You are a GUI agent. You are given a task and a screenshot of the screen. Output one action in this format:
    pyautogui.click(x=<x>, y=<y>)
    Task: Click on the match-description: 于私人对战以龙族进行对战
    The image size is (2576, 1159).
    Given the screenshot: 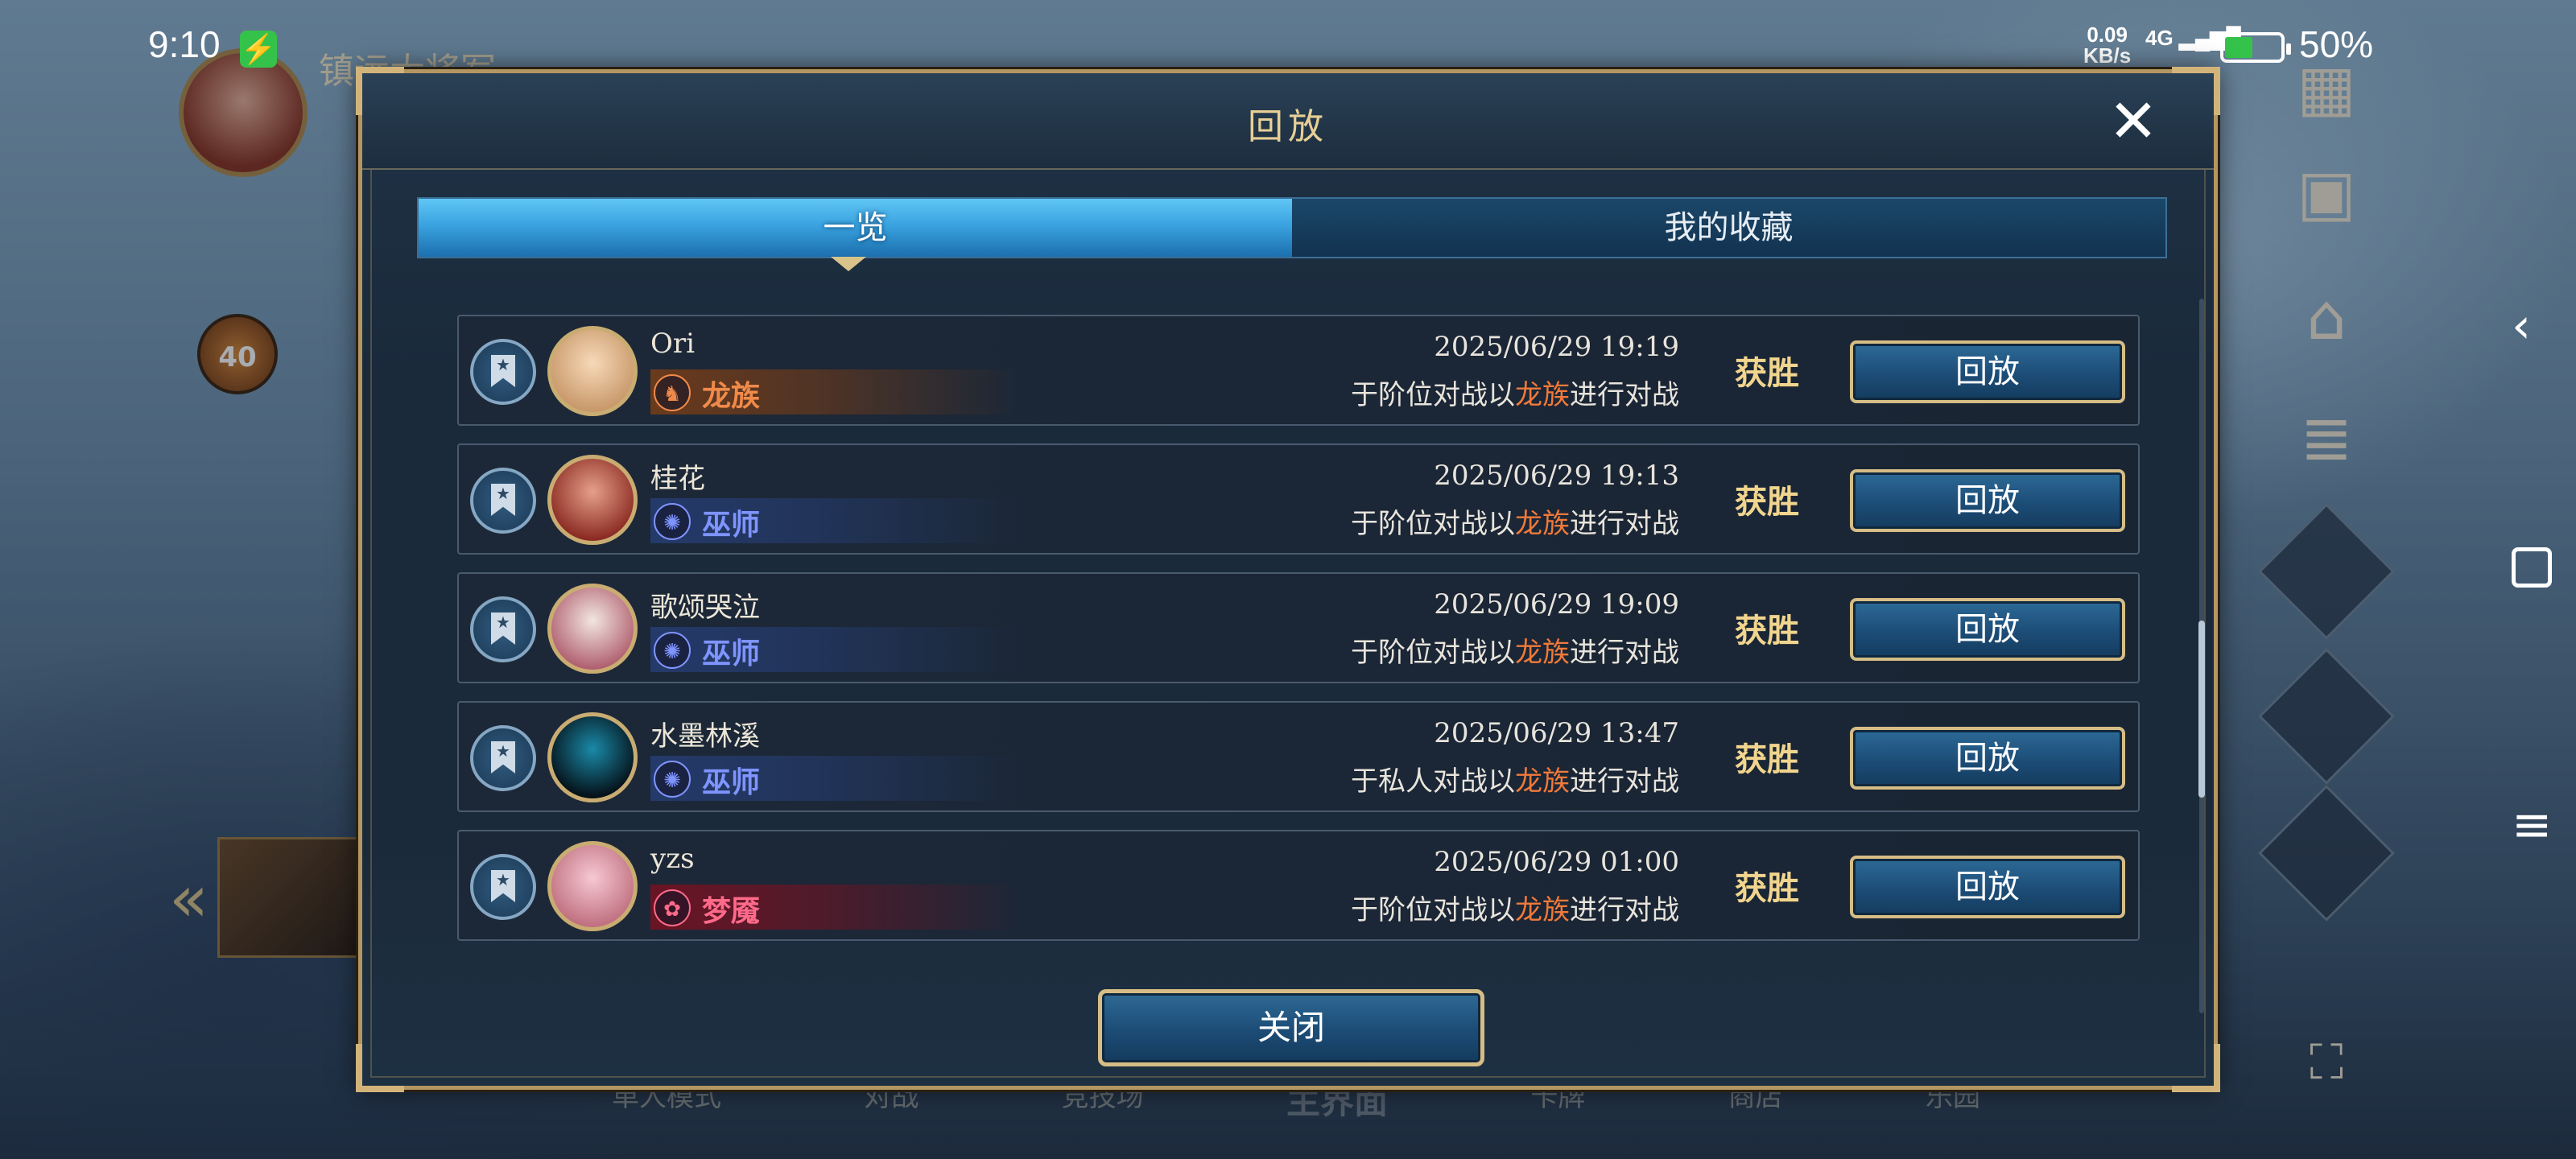 What is the action you would take?
    pyautogui.click(x=1515, y=778)
    